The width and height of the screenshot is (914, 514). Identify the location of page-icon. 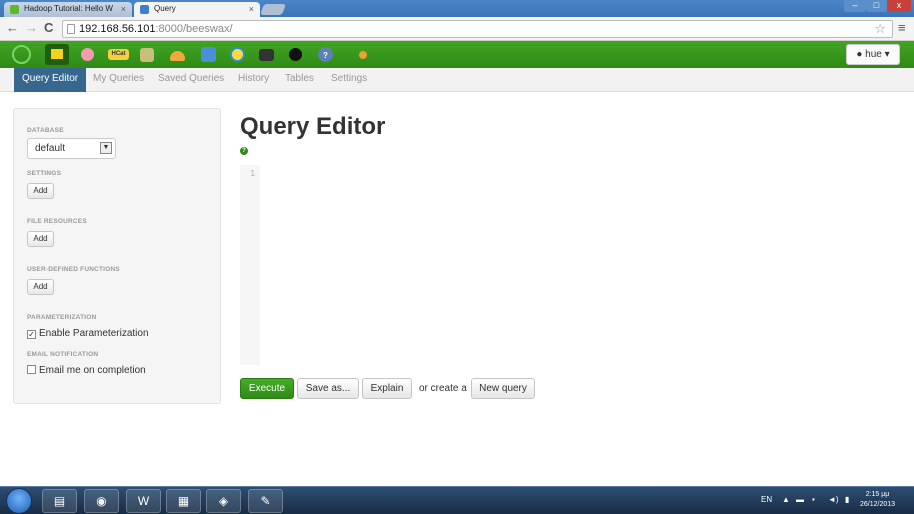
(71, 29).